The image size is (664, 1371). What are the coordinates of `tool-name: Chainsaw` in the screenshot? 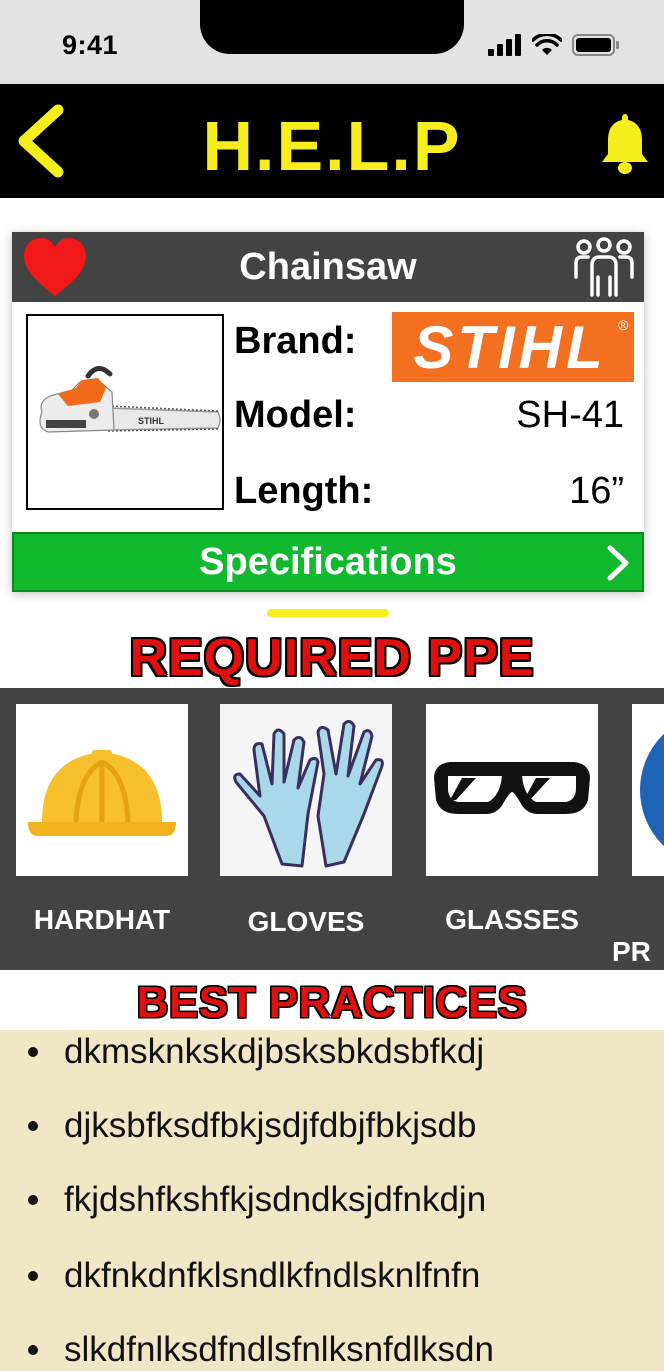 It's located at (328, 267).